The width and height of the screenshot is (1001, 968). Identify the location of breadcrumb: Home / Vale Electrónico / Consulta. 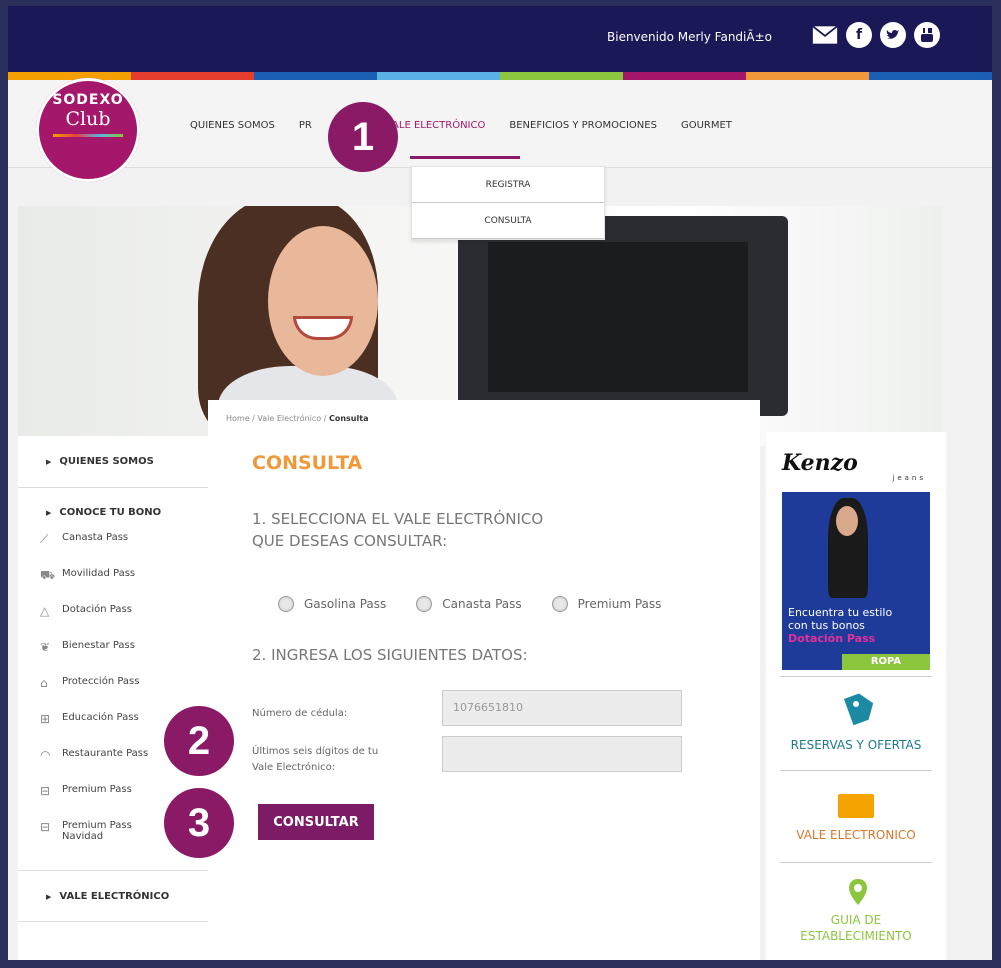
(297, 418).